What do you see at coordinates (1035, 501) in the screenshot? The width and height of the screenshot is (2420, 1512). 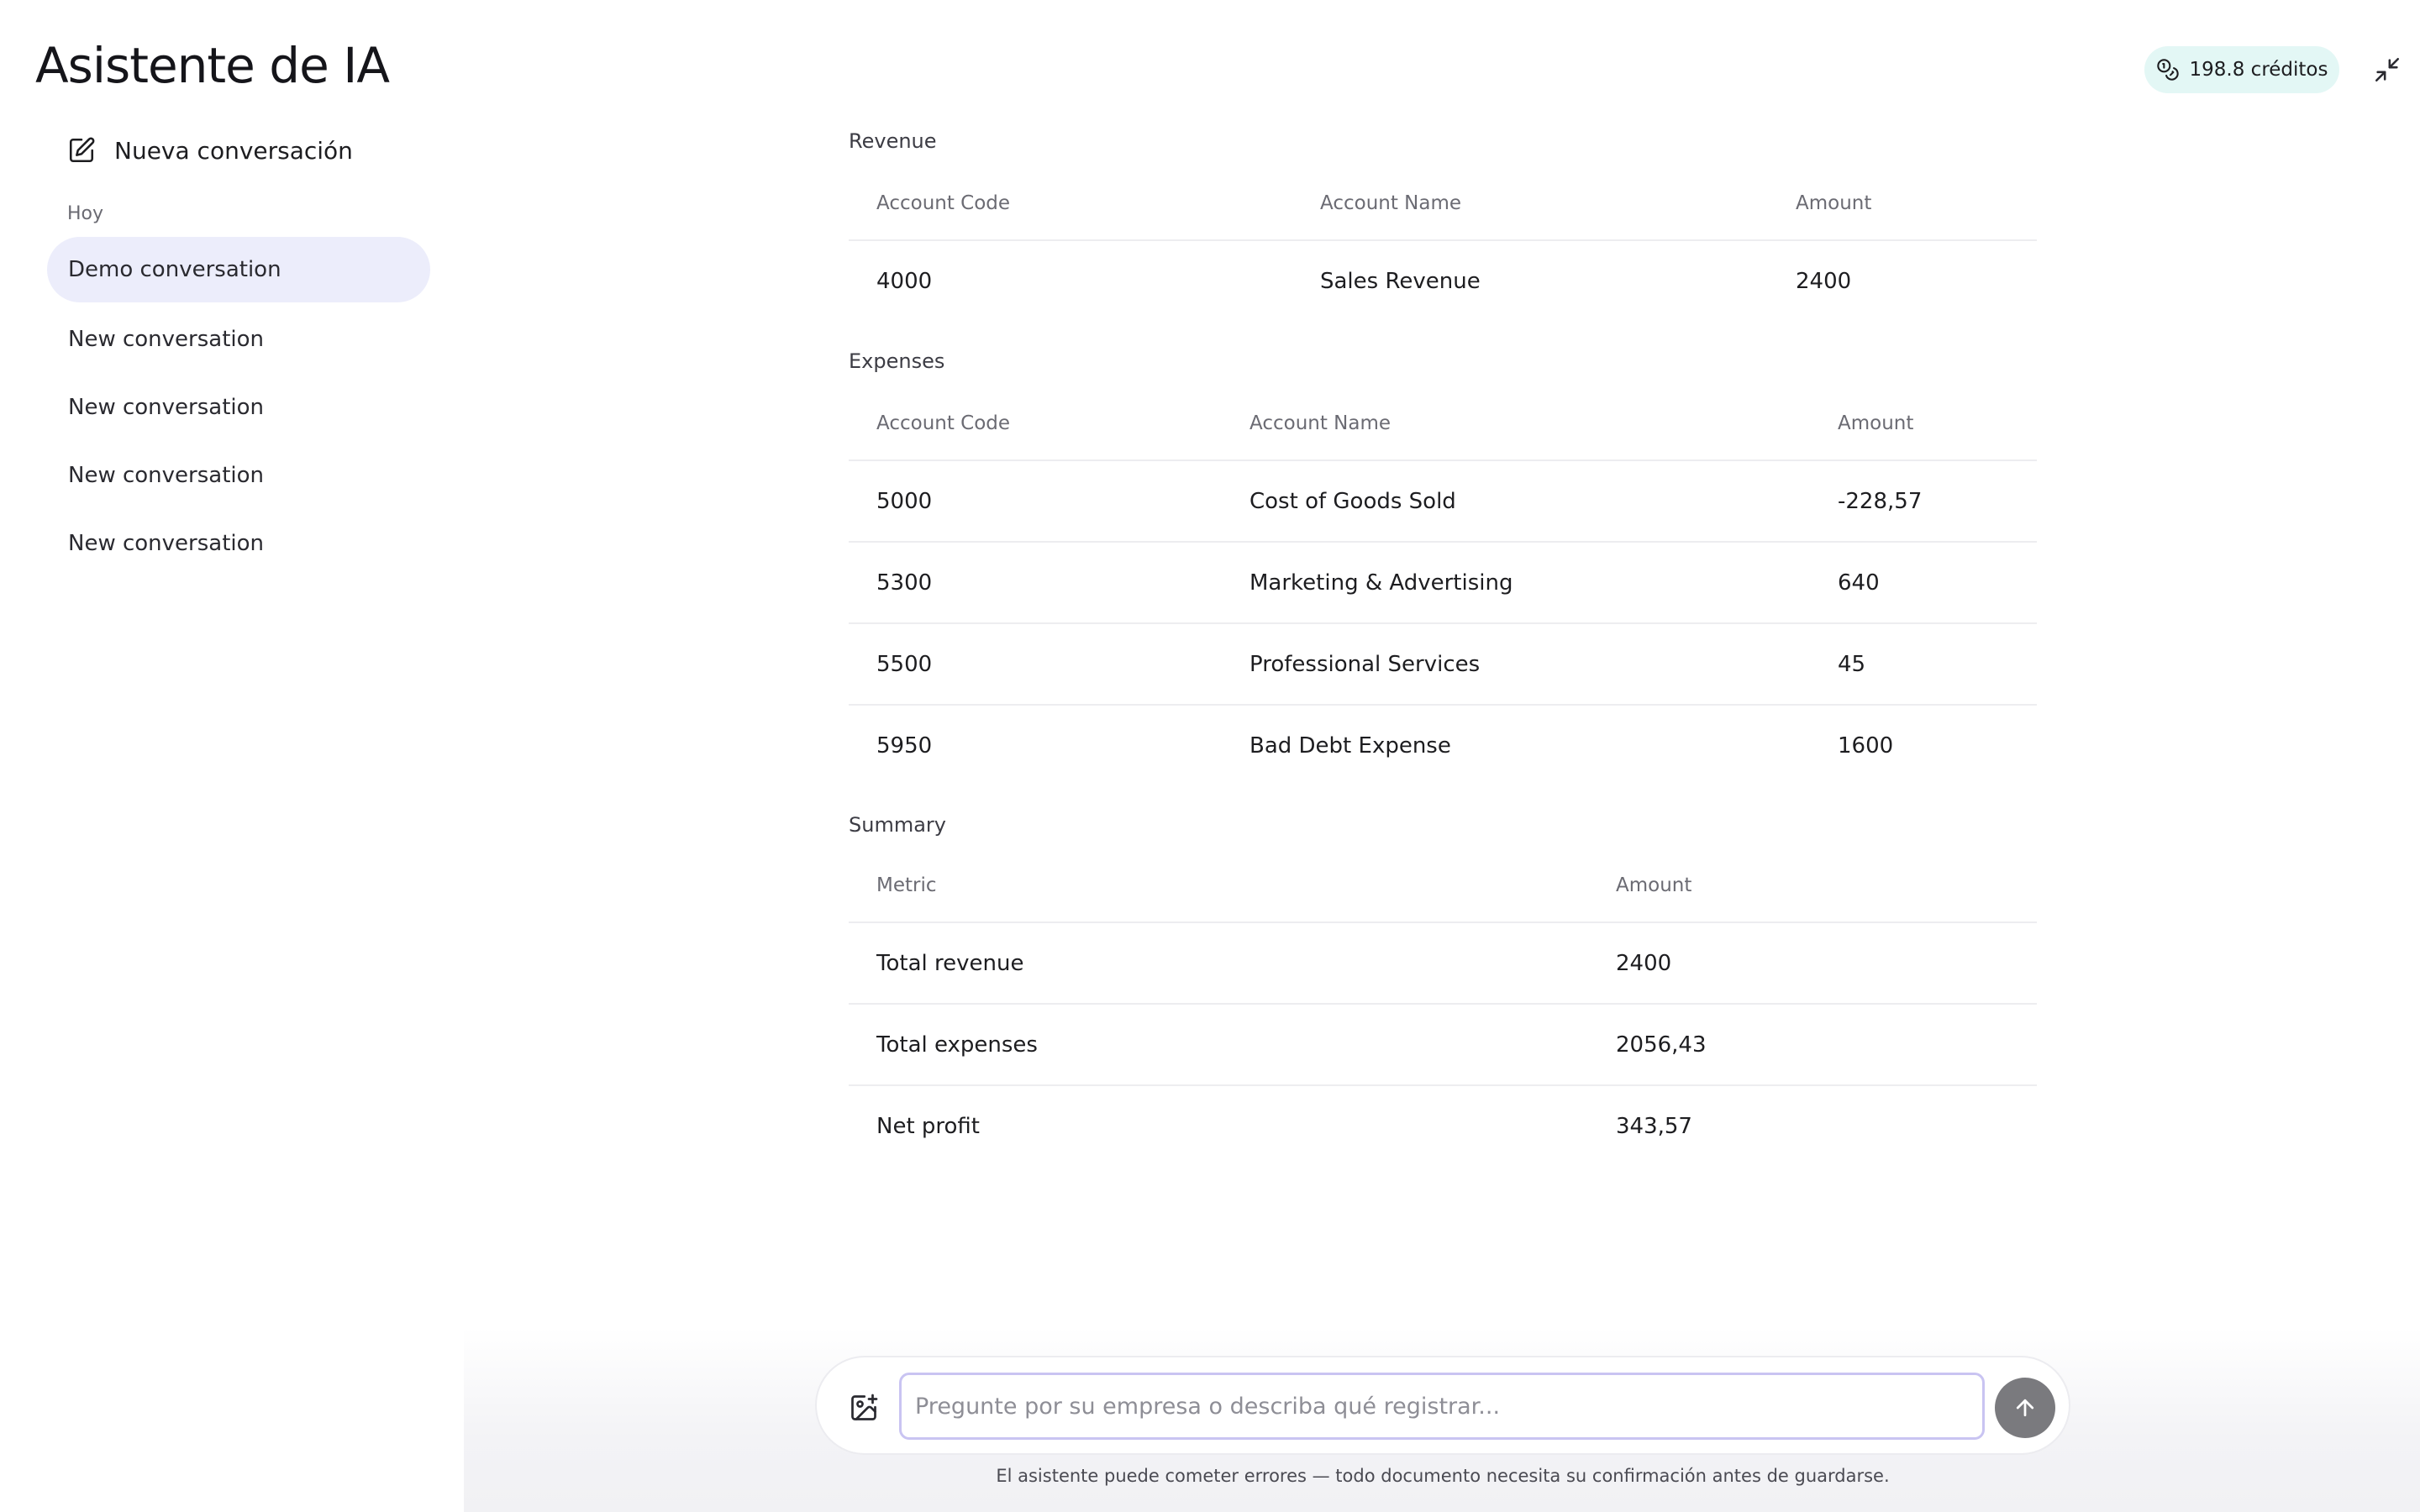 I see `account-code-cell: 5000` at bounding box center [1035, 501].